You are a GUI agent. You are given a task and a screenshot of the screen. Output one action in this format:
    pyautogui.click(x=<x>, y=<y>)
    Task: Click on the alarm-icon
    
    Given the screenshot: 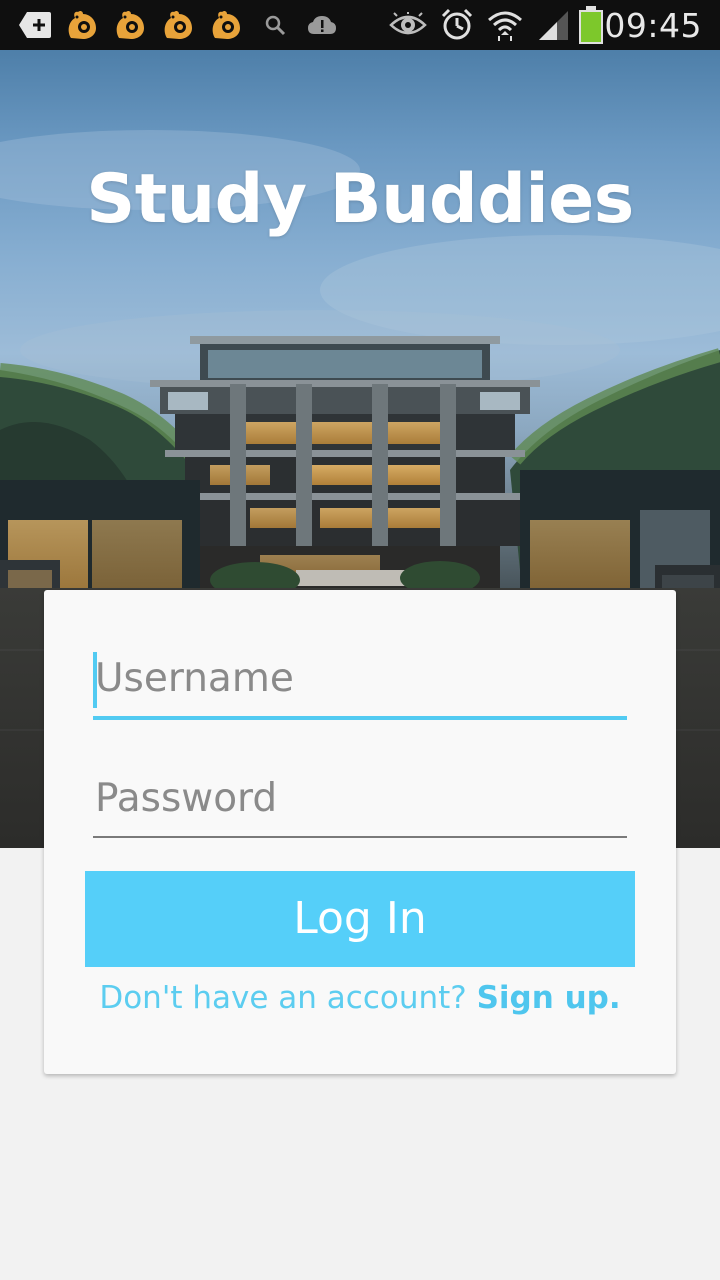 What is the action you would take?
    pyautogui.click(x=457, y=25)
    